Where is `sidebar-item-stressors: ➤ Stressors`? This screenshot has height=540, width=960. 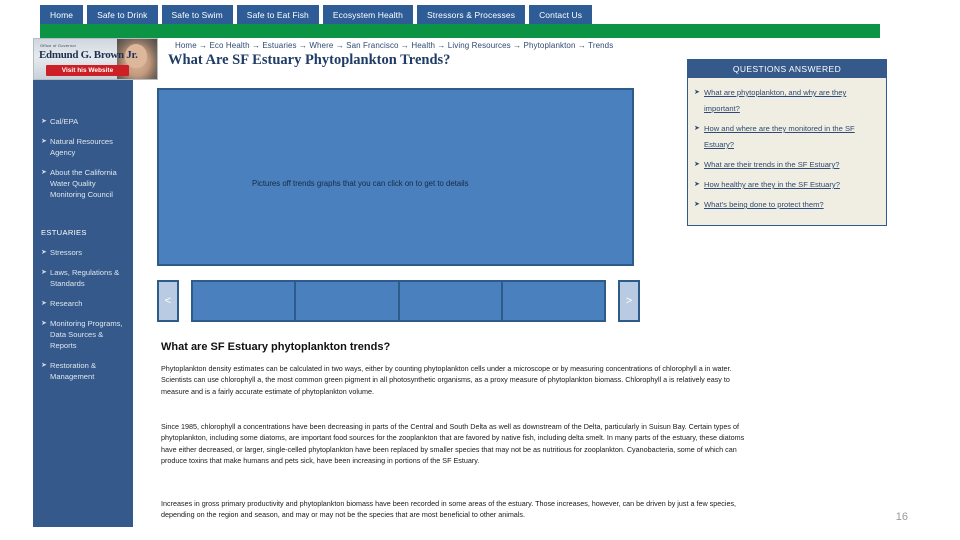 sidebar-item-stressors: ➤ Stressors is located at coordinates (84, 252).